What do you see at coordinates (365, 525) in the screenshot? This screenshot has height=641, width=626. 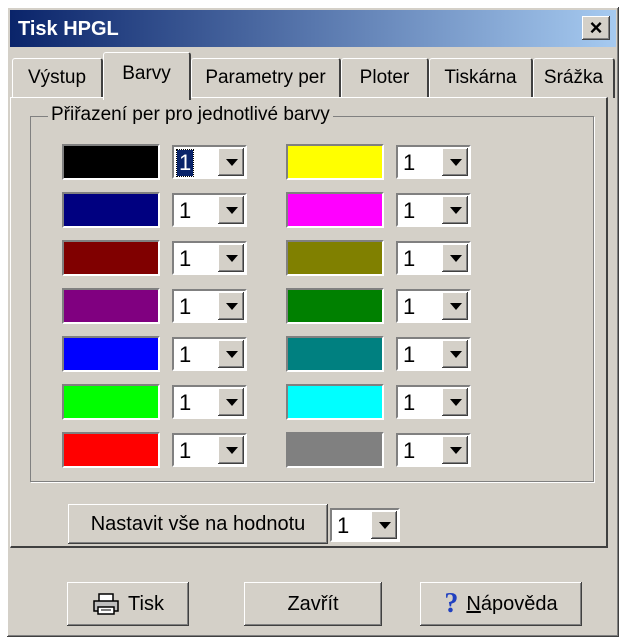 I see `set-all-value-select: 1` at bounding box center [365, 525].